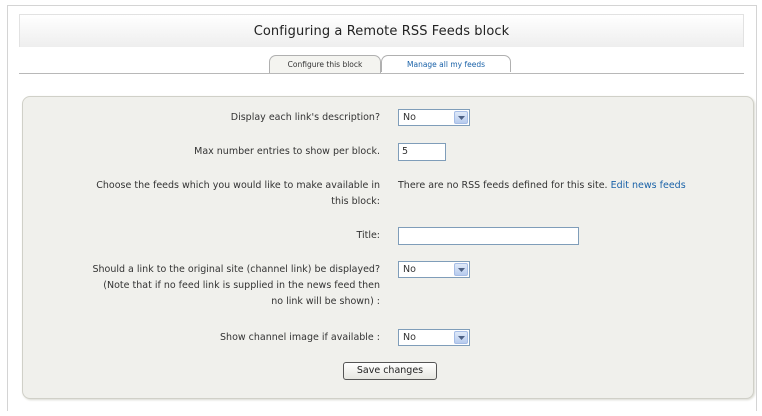 The image size is (762, 416). Describe the element at coordinates (325, 301) in the screenshot. I see `channel-link-label-line3: no link will be shown) :` at that location.